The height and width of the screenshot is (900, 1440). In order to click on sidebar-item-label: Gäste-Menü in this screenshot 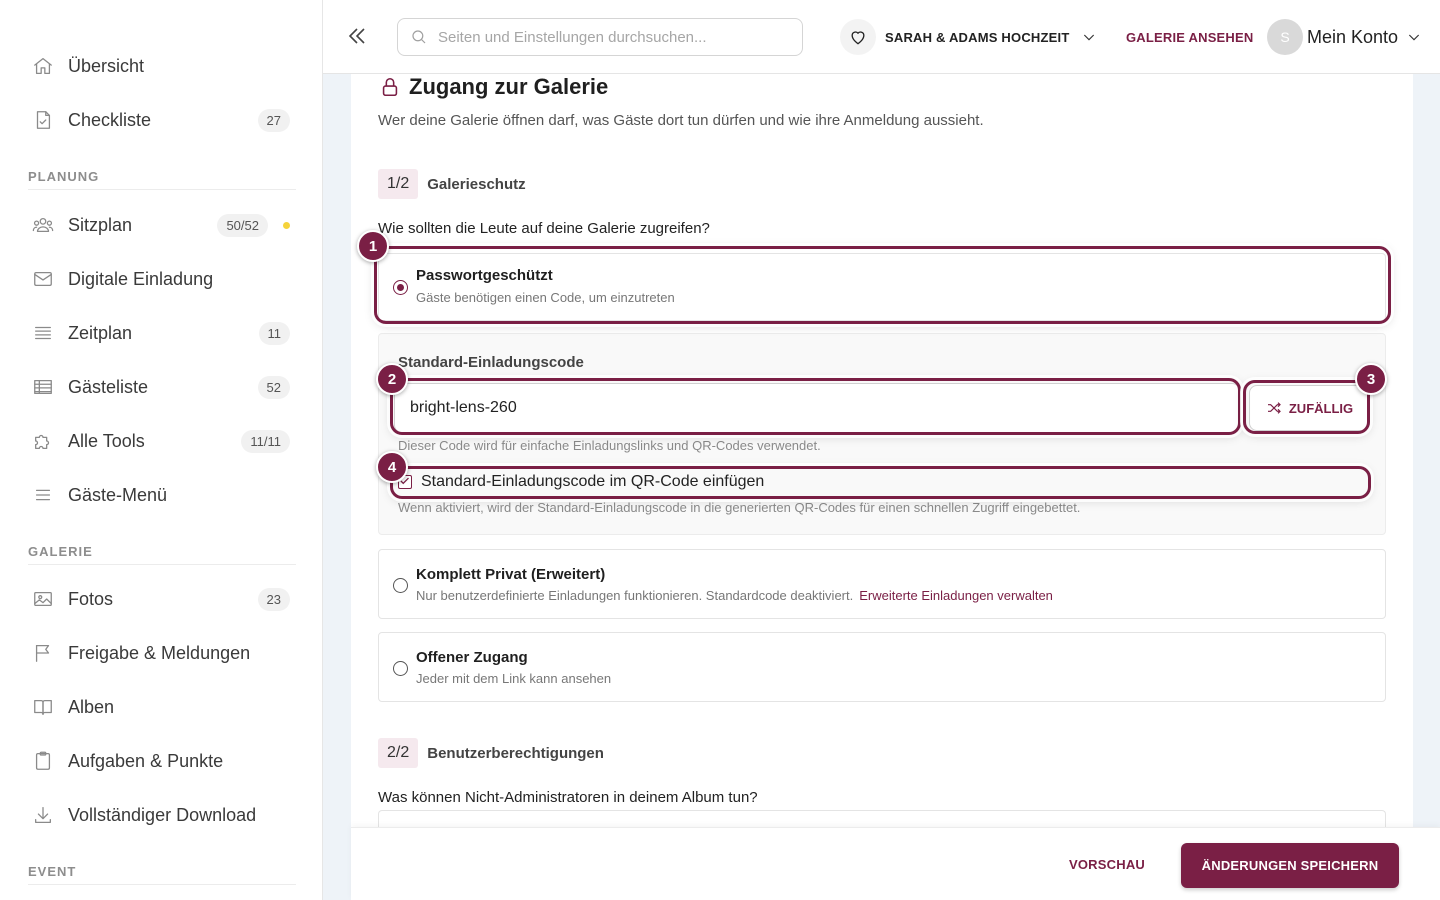, I will do `click(118, 494)`.